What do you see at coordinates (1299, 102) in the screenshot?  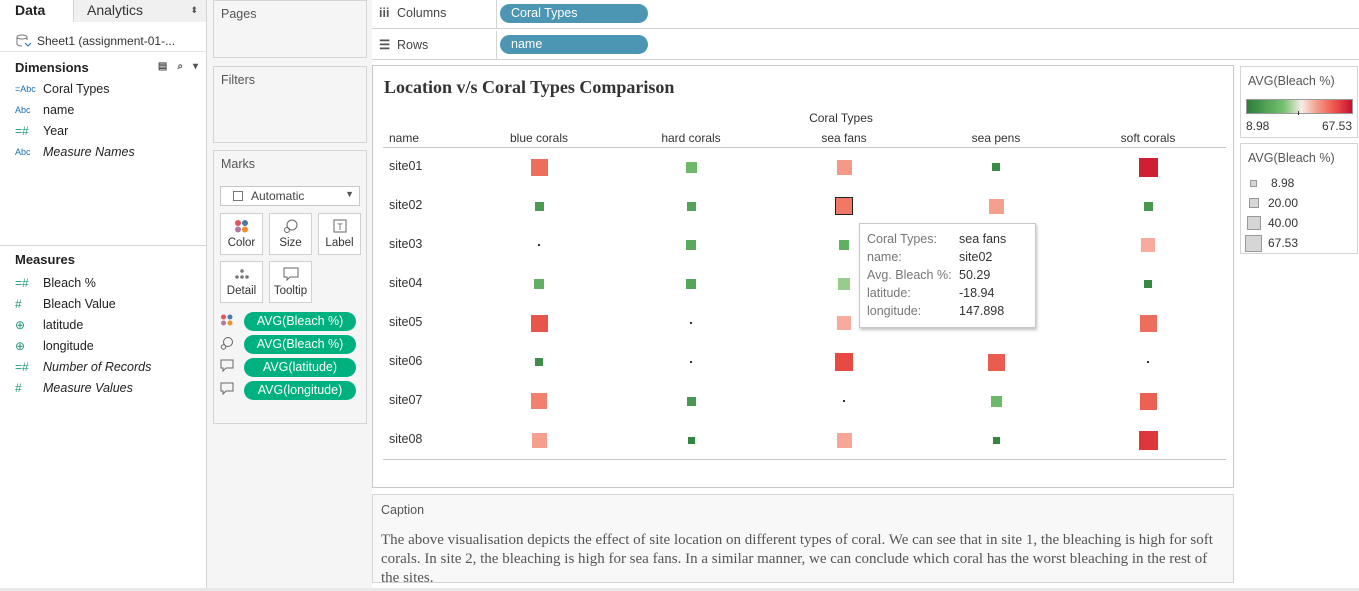 I see `color-legend: AVG(Bleach %) 8.98 67.53` at bounding box center [1299, 102].